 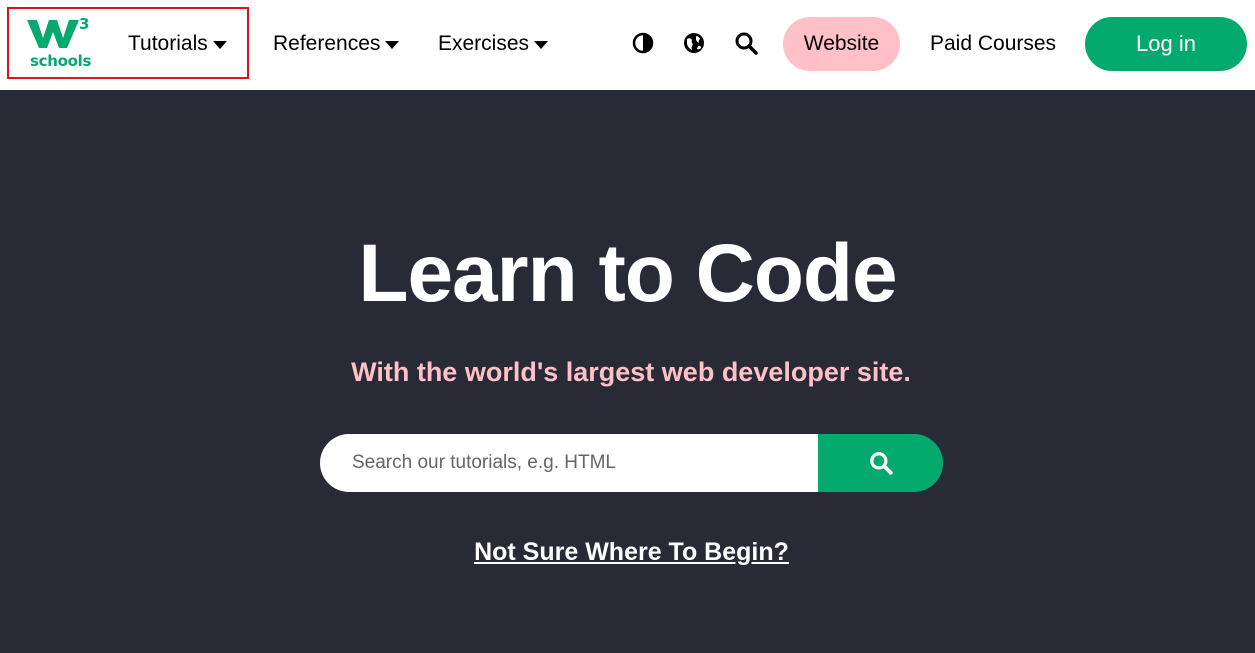 What do you see at coordinates (84, 24) in the screenshot?
I see `svg-text: 3` at bounding box center [84, 24].